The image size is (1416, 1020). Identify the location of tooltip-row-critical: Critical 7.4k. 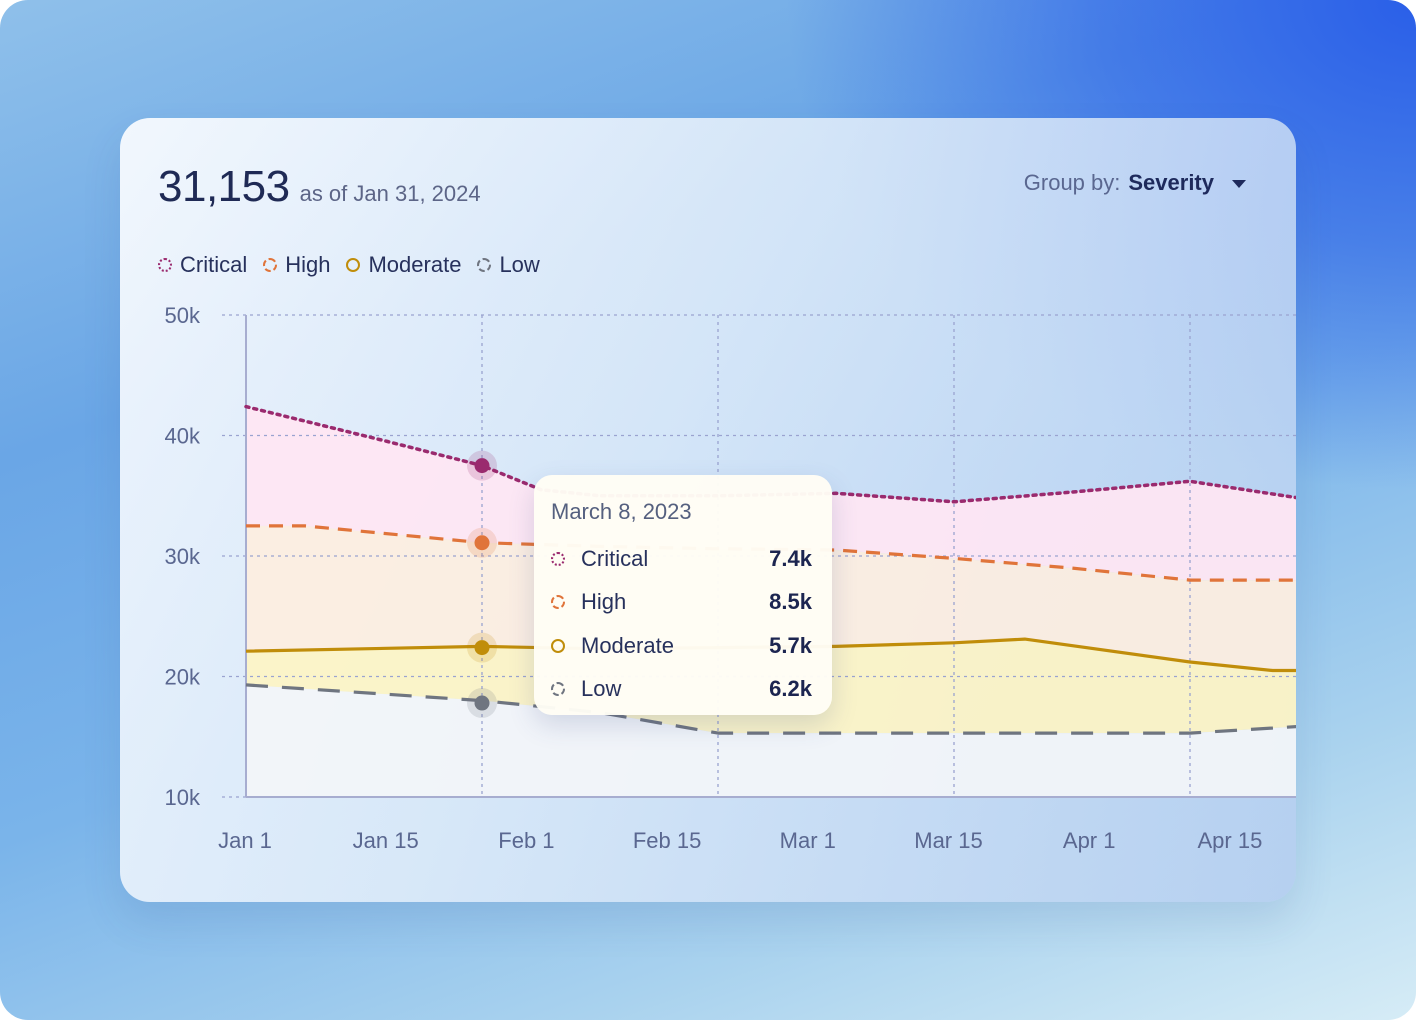
(681, 559).